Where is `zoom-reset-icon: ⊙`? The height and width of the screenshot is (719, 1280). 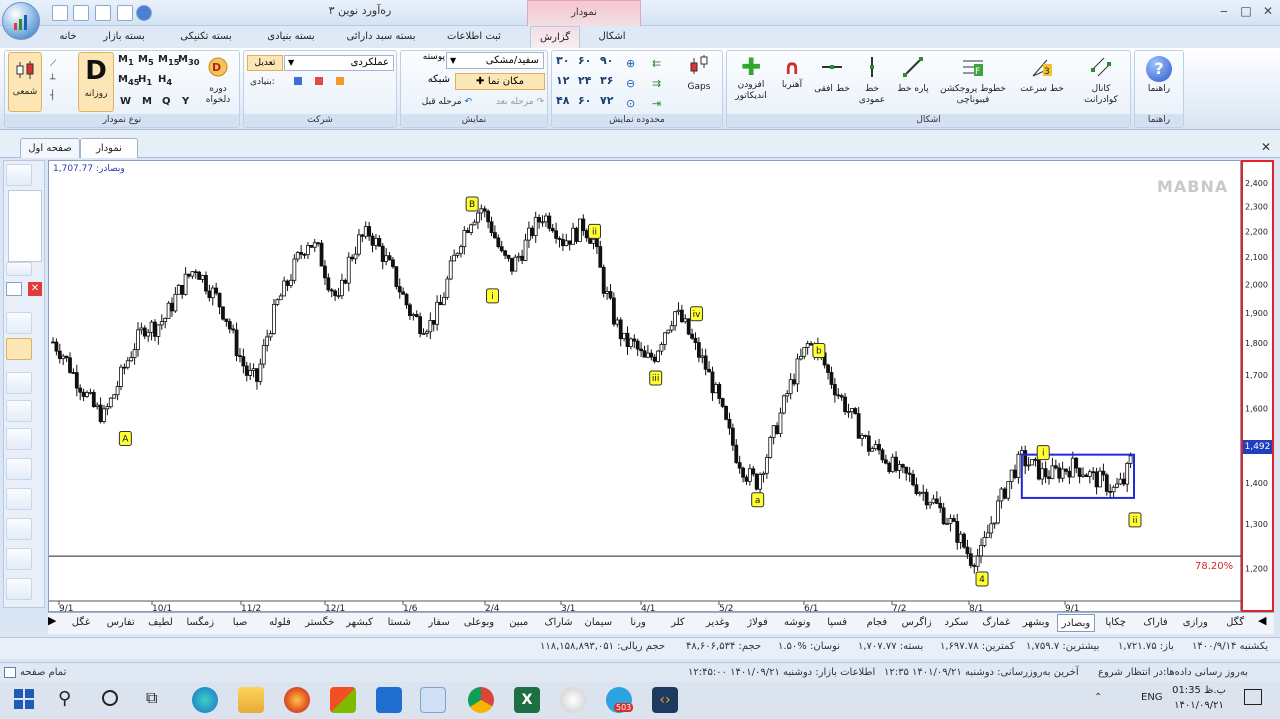
zoom-reset-icon: ⊙ is located at coordinates (636, 104).